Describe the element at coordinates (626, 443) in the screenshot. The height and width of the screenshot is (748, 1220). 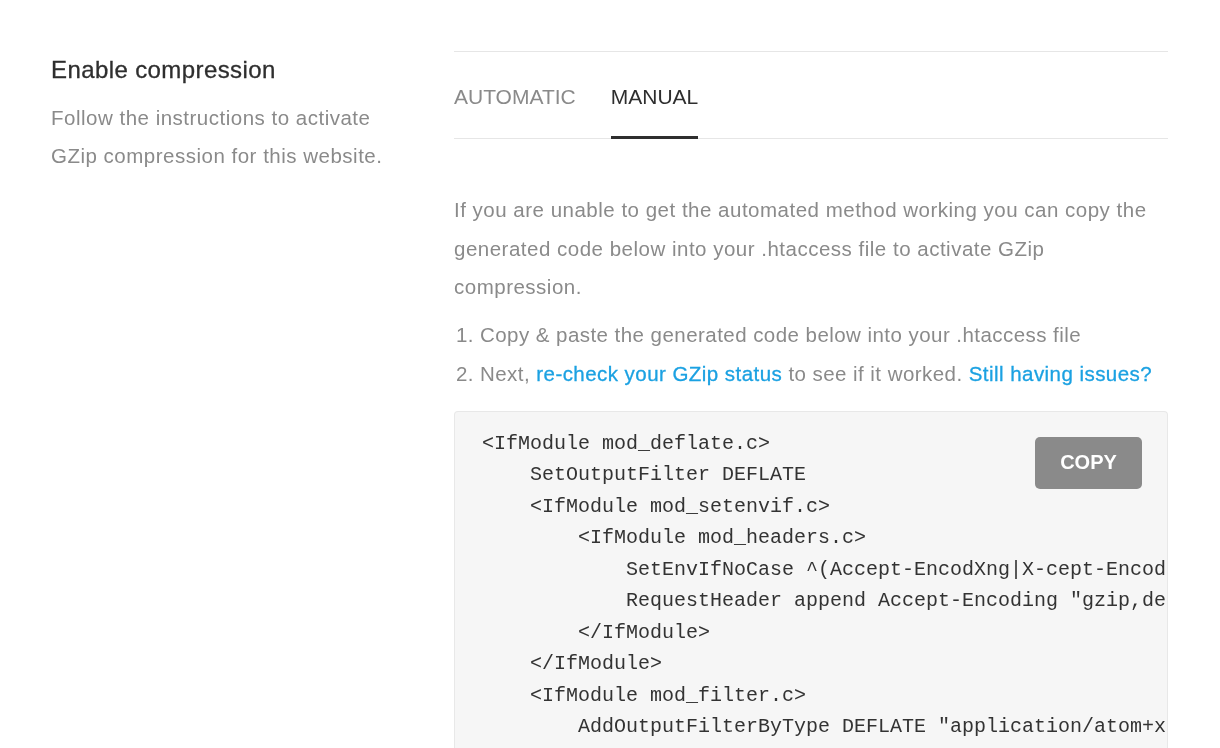
I see `code-line: <IfModule mod_deflate.c>` at that location.